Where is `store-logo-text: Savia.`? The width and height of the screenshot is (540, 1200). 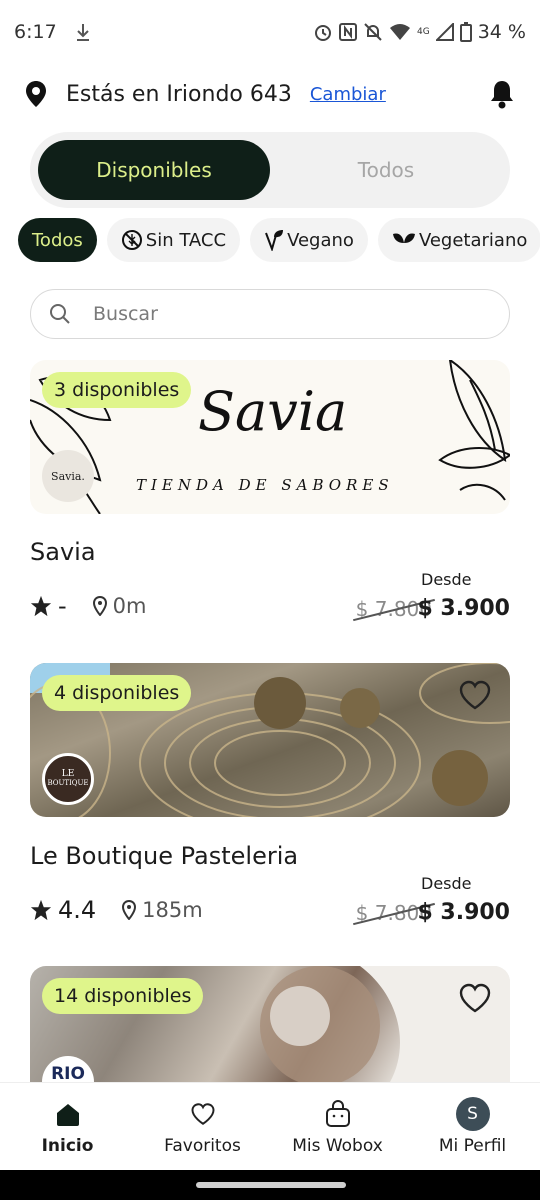
store-logo-text: Savia. is located at coordinates (68, 476).